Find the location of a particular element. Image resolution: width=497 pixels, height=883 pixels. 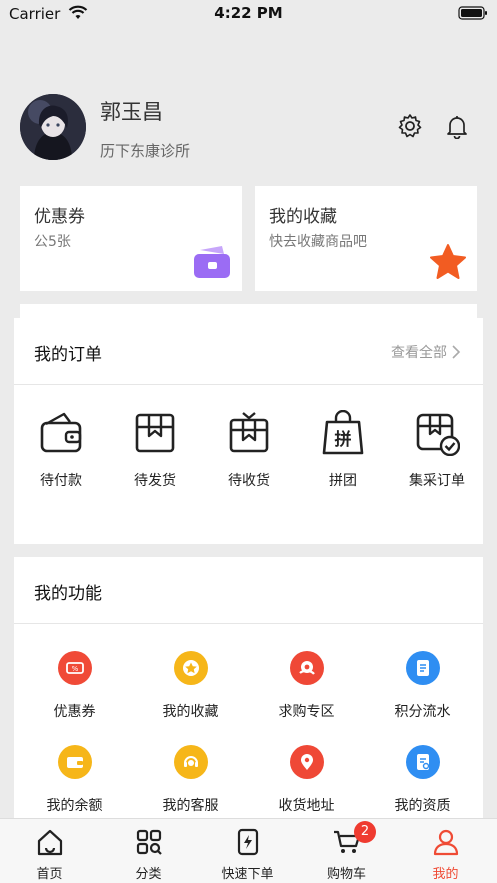

coupon-card: 优惠券 公5张 is located at coordinates (131, 238).